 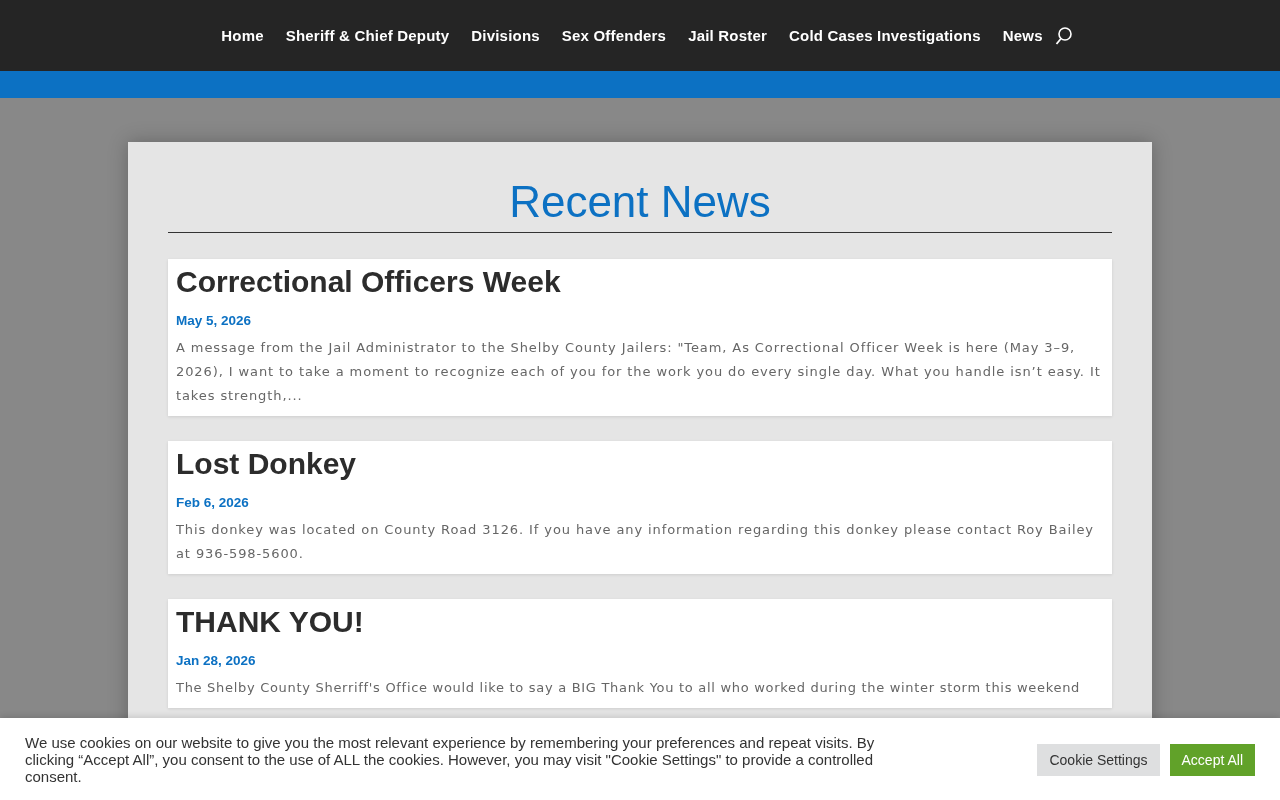 What do you see at coordinates (1022, 35) in the screenshot?
I see `nav-link: News` at bounding box center [1022, 35].